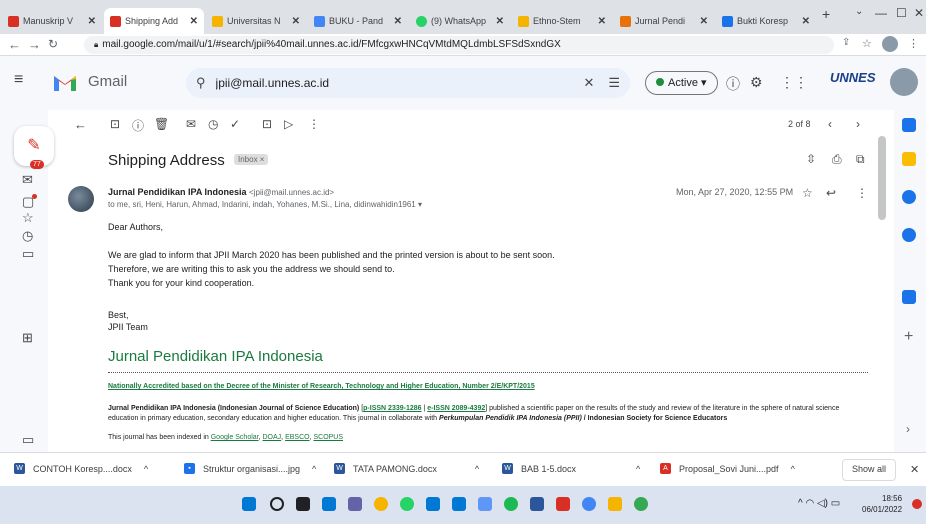 This screenshot has height=524, width=926. Describe the element at coordinates (664, 21) in the screenshot. I see `browser-tab: Jurnal Pendi ✕` at that location.